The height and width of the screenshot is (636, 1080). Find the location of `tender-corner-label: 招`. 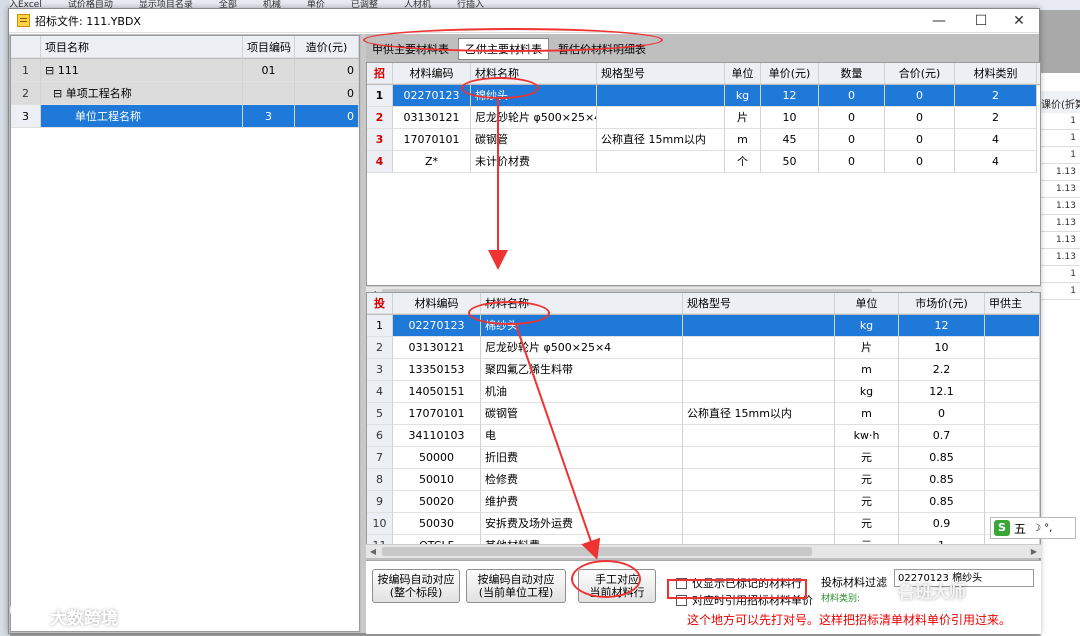

tender-corner-label: 招 is located at coordinates (380, 73).